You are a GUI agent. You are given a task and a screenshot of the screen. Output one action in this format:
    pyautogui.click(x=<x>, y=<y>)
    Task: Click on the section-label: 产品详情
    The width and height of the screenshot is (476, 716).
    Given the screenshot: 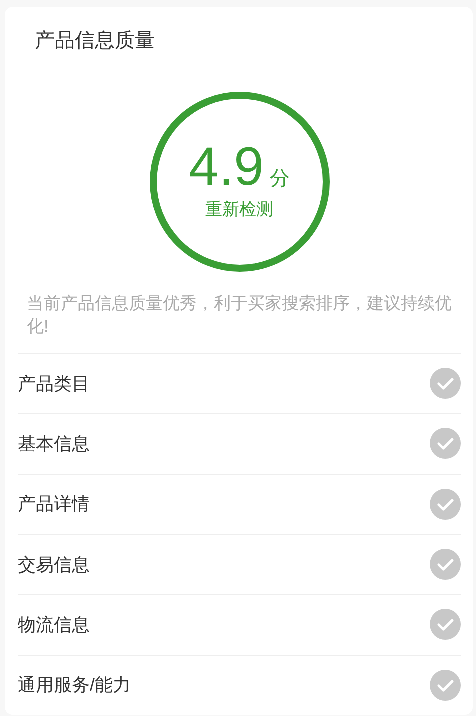 What is the action you would take?
    pyautogui.click(x=54, y=504)
    